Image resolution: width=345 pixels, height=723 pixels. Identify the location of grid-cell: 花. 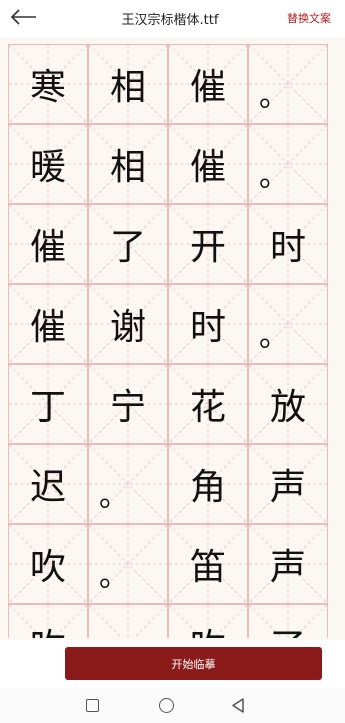
(208, 404).